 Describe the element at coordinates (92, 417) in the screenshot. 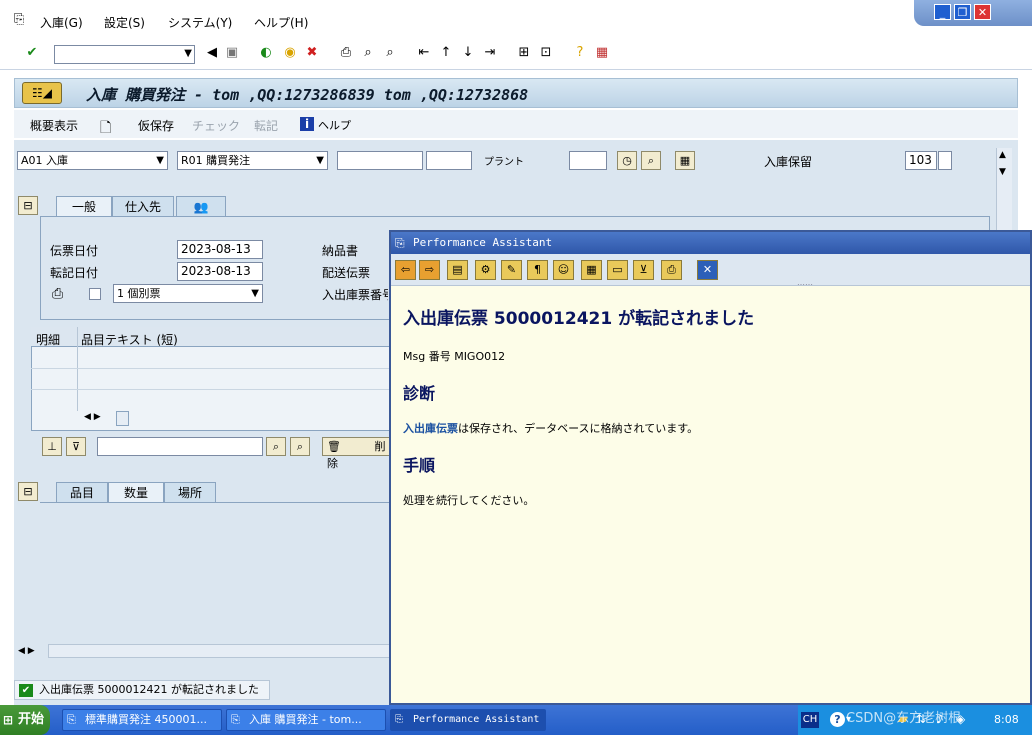

I see `scroll-left-icon: ◀ ▶` at that location.